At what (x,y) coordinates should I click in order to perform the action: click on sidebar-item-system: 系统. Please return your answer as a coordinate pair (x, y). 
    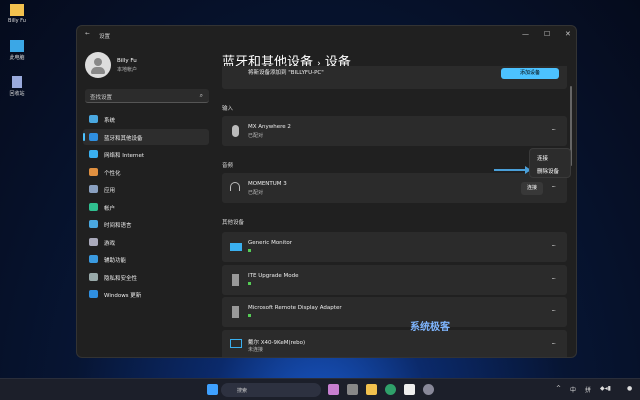
    Looking at the image, I should click on (146, 119).